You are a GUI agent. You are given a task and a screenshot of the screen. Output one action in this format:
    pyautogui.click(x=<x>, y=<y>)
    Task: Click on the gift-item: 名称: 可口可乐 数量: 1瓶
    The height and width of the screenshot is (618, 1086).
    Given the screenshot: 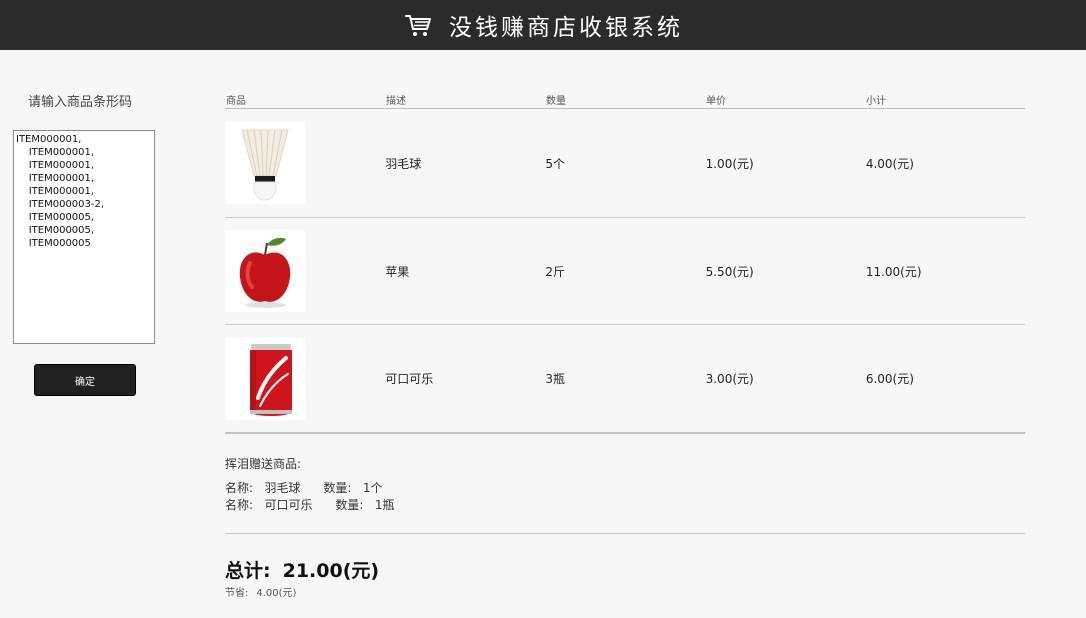 What is the action you would take?
    pyautogui.click(x=310, y=504)
    